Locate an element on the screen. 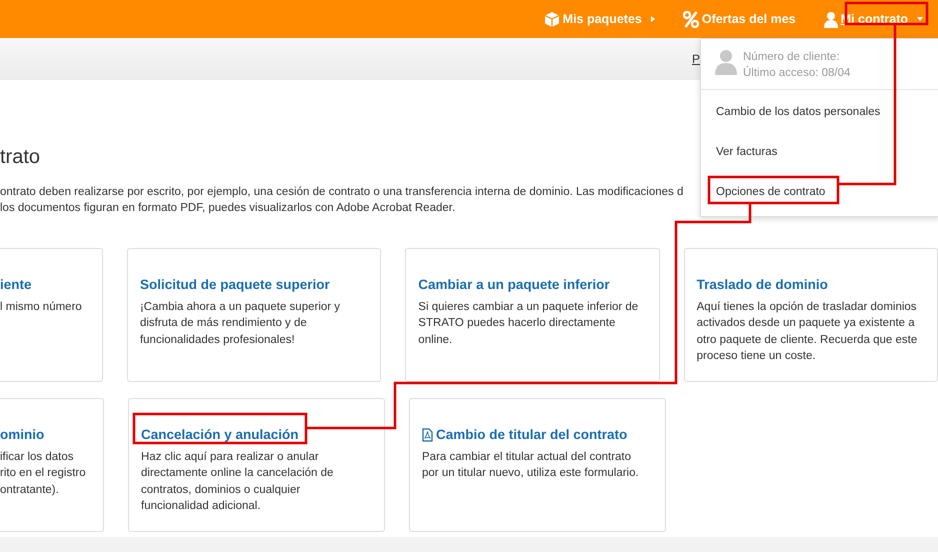  card-description: ificar los datos rito en el registro ontratante). is located at coordinates (43, 474).